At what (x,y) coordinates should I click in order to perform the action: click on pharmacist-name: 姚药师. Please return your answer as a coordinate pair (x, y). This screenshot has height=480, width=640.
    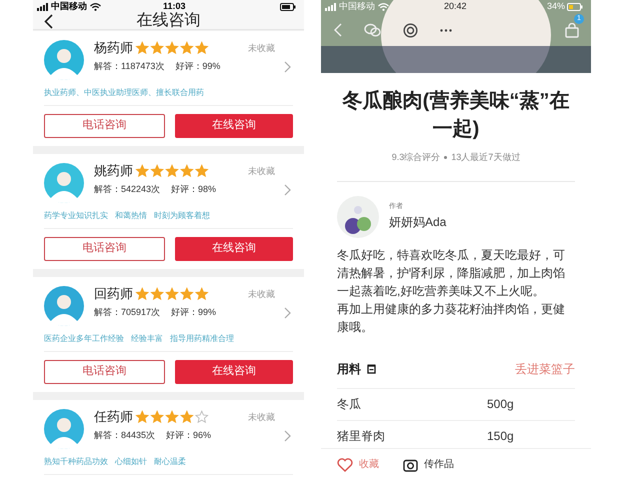
    Looking at the image, I should click on (113, 171).